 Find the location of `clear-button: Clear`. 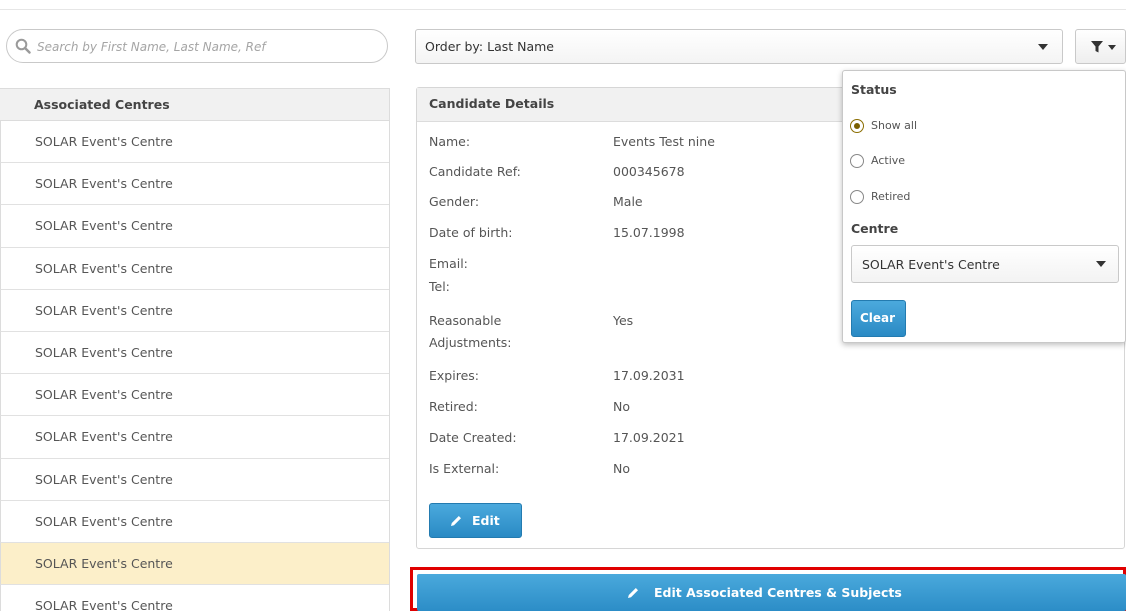

clear-button: Clear is located at coordinates (878, 318).